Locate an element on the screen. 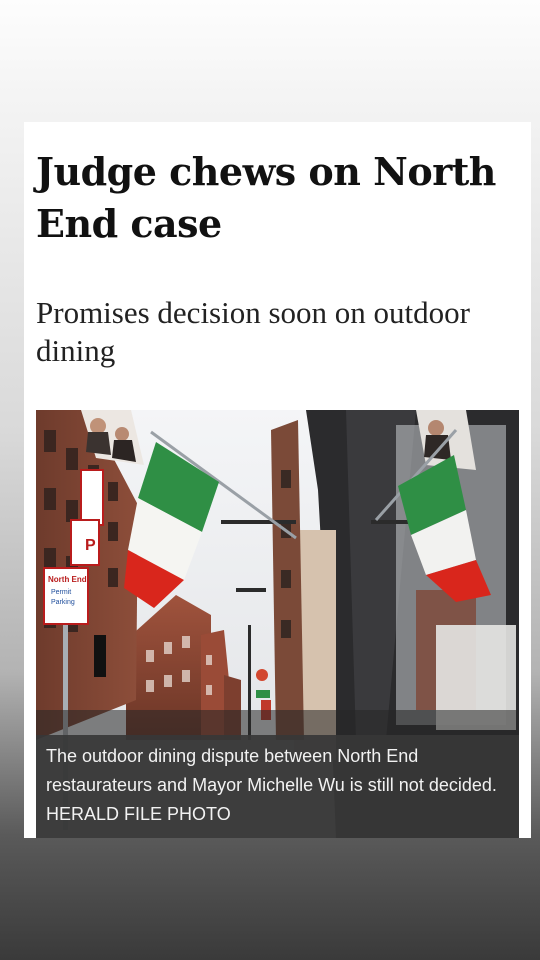 The width and height of the screenshot is (540, 960). street-sign-line-3: Parking is located at coordinates (63, 602).